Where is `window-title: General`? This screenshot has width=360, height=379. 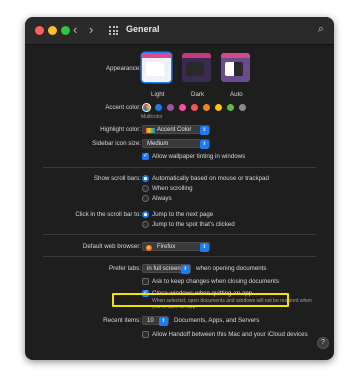
window-title: General is located at coordinates (143, 29).